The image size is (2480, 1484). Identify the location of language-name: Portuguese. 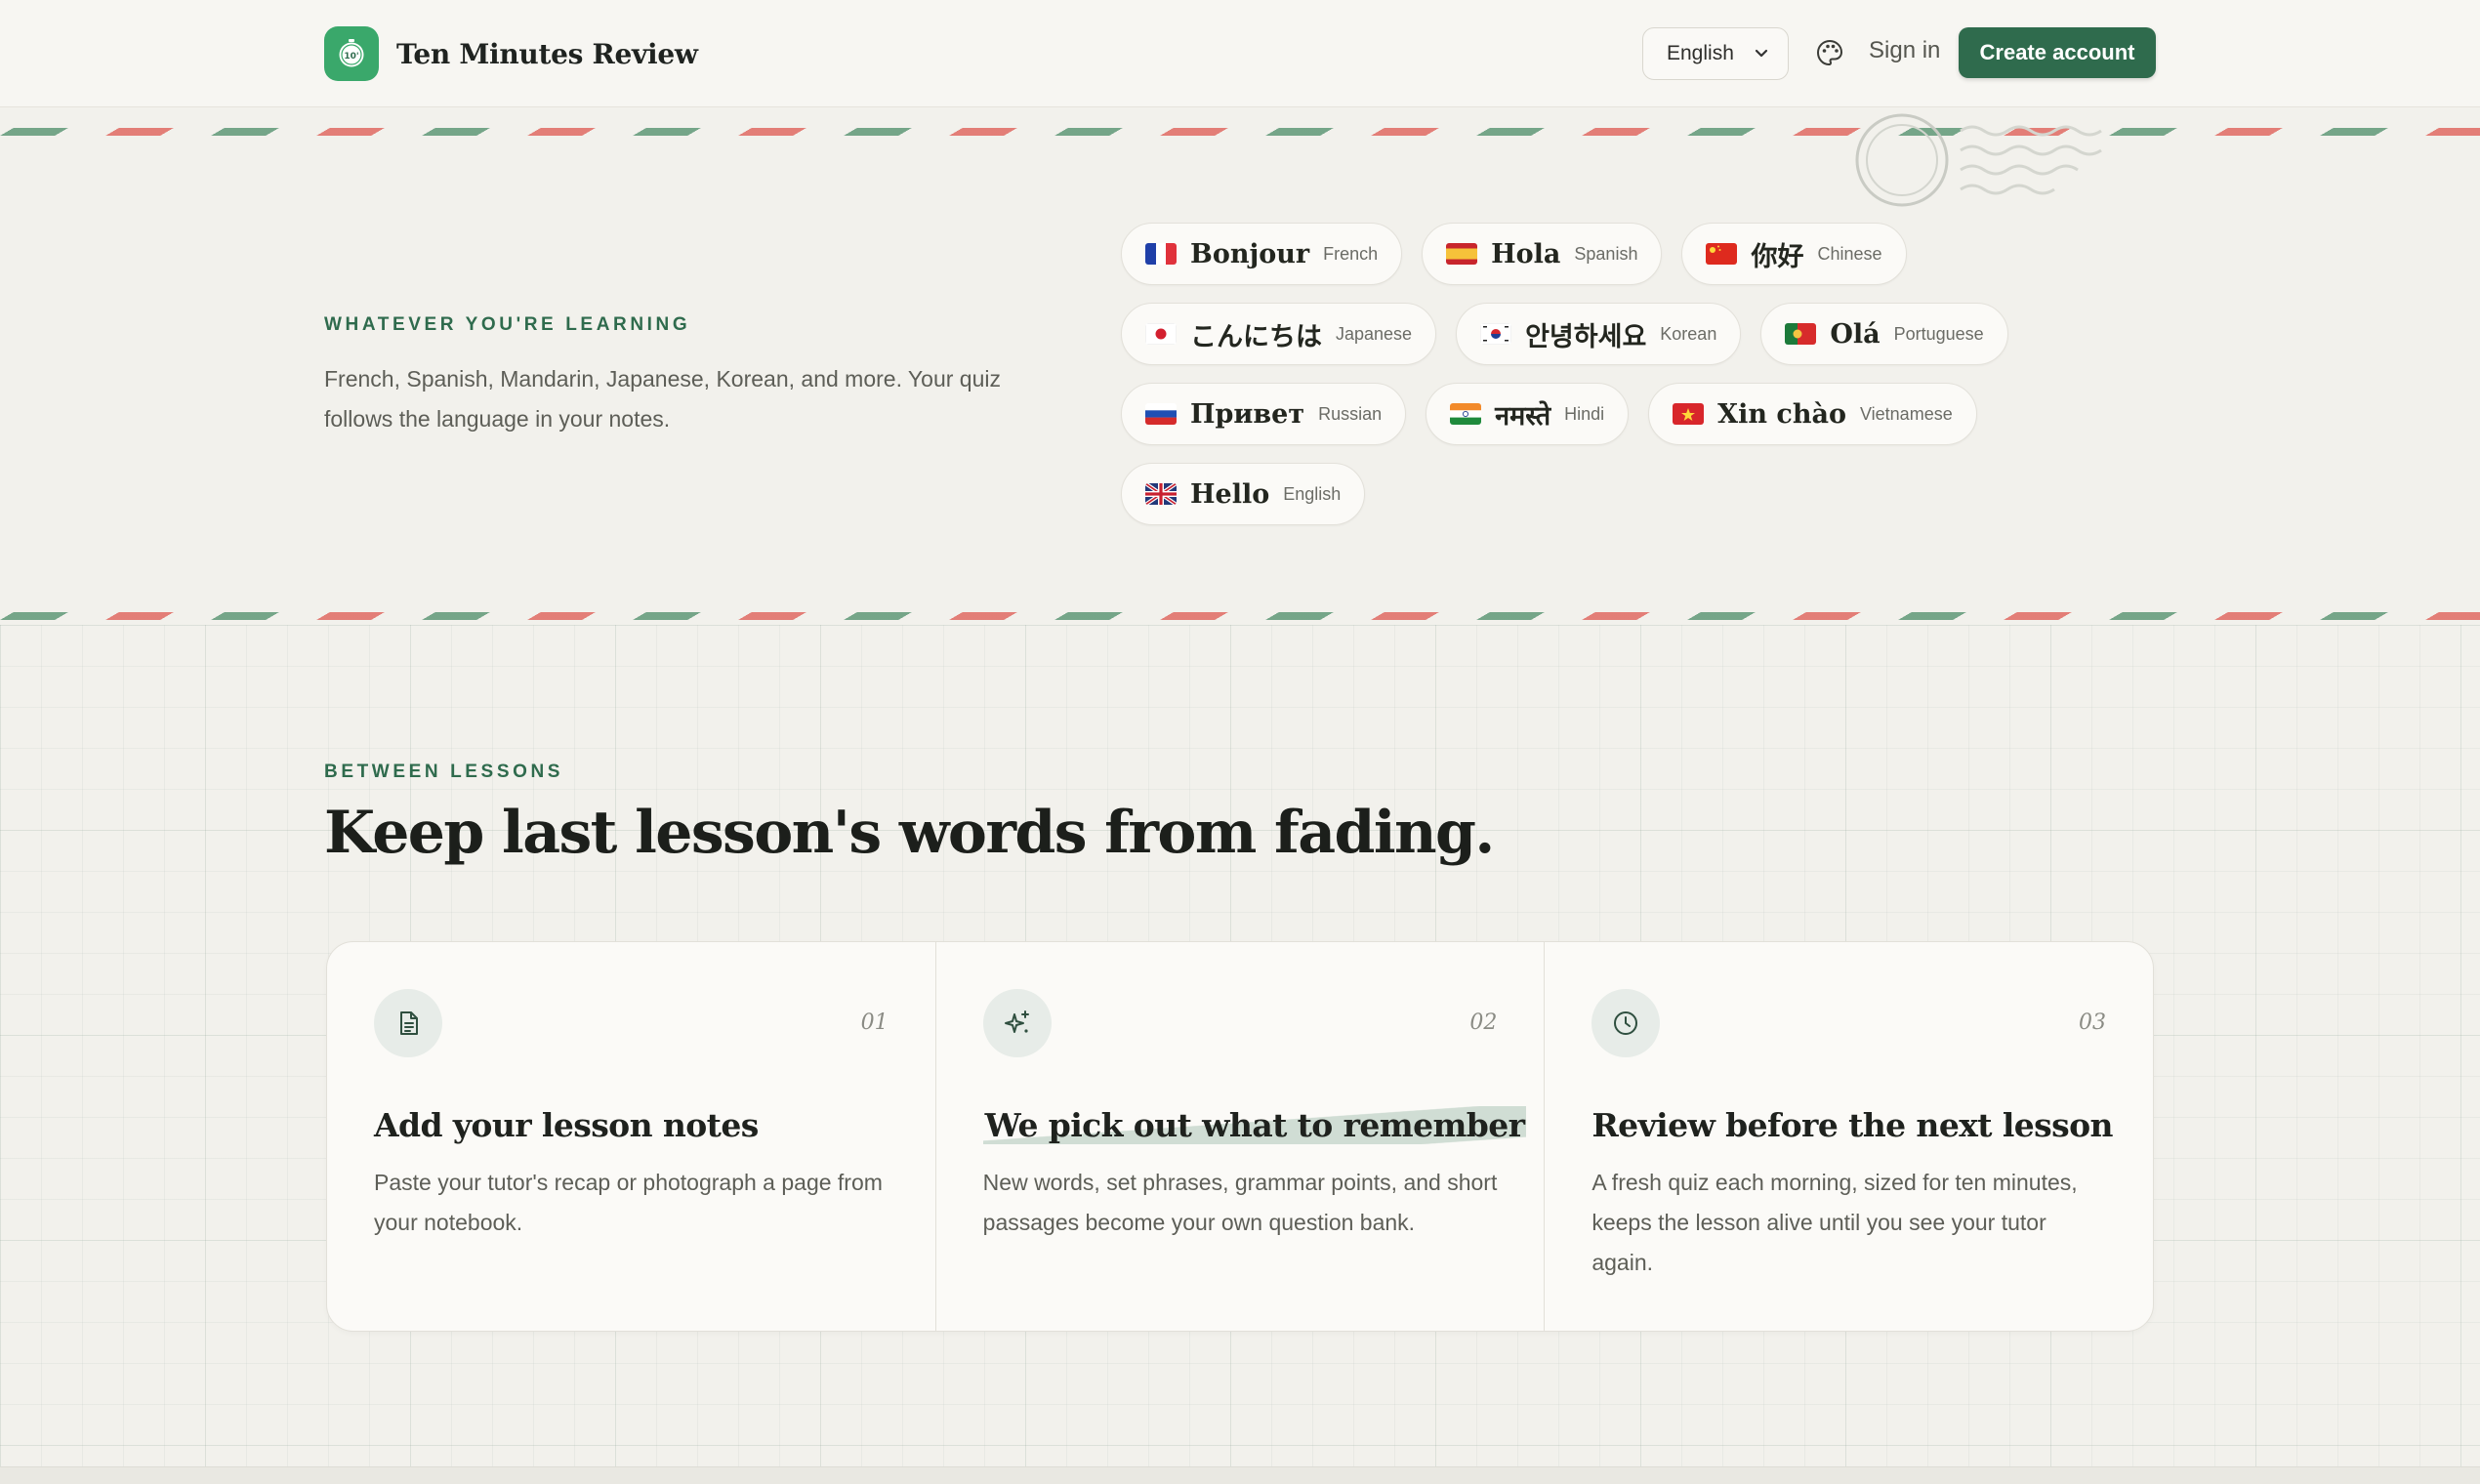
(1938, 334).